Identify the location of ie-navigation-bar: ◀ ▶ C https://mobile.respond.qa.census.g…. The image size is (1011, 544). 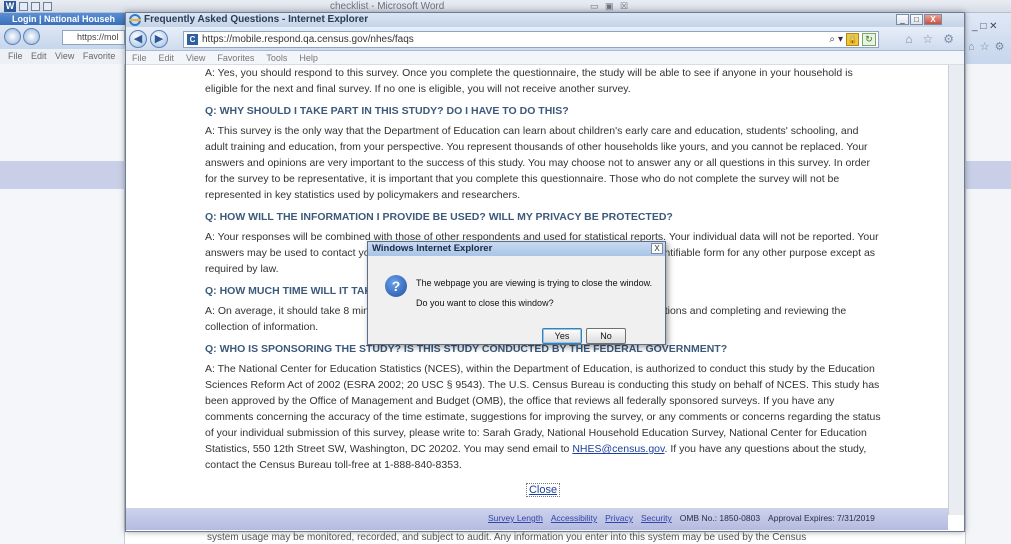
(545, 39).